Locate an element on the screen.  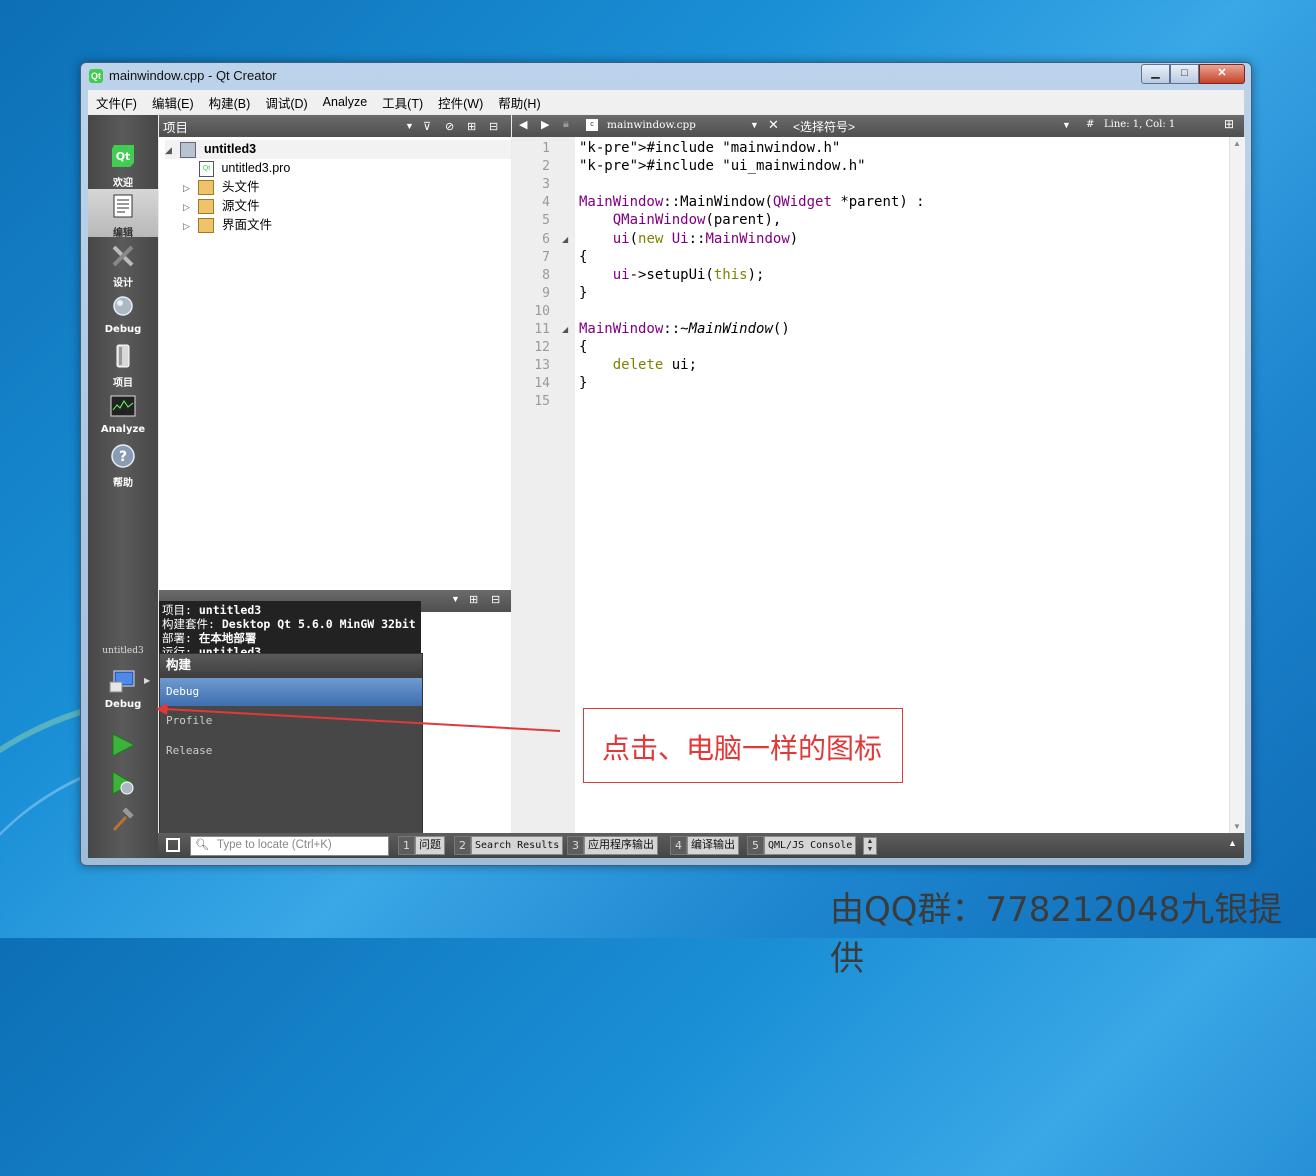
annotation-text: 点击、电脑一样的图标 is located at coordinates (742, 748).